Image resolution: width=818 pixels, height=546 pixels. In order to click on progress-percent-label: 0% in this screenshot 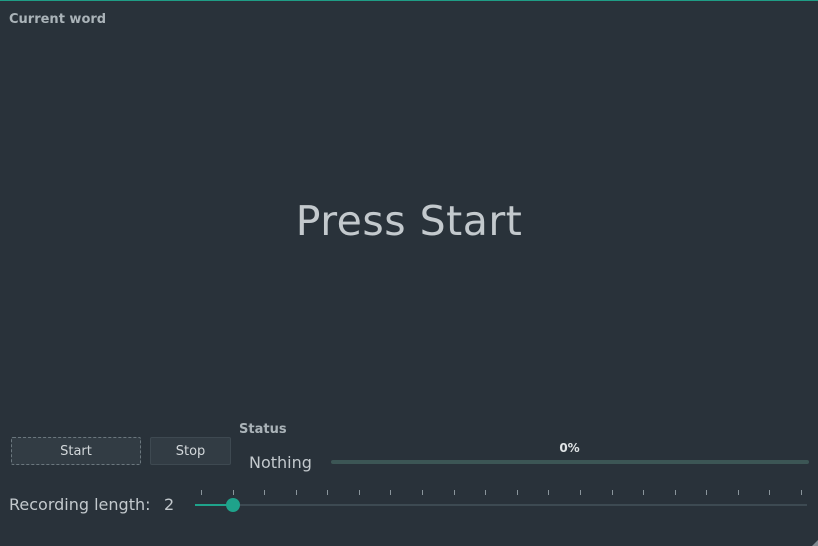, I will do `click(569, 448)`.